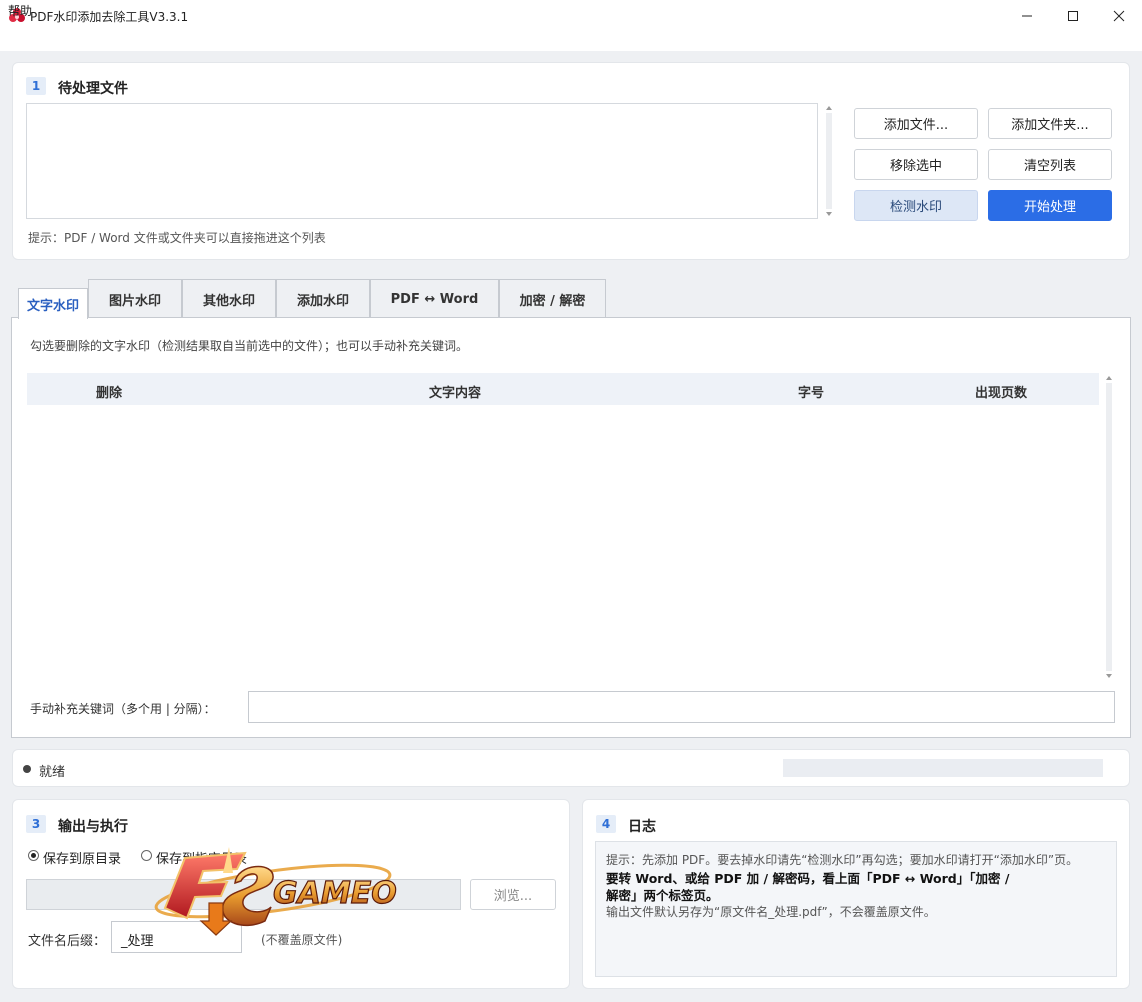  What do you see at coordinates (571, 41) in the screenshot?
I see `menu-bar` at bounding box center [571, 41].